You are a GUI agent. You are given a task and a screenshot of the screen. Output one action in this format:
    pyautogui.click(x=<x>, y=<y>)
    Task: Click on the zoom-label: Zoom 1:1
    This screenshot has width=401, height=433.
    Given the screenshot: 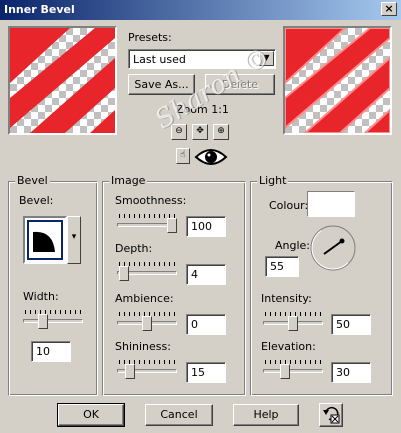 What is the action you would take?
    pyautogui.click(x=202, y=109)
    